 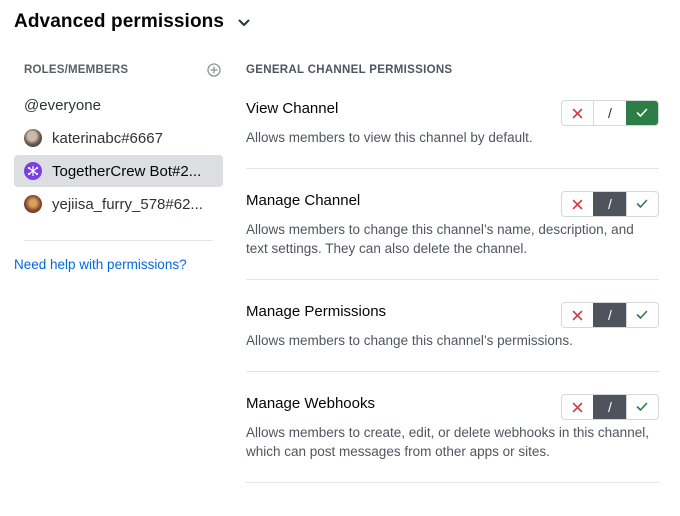 I want to click on help-permissions-link: Need help with permissions?, so click(x=118, y=264).